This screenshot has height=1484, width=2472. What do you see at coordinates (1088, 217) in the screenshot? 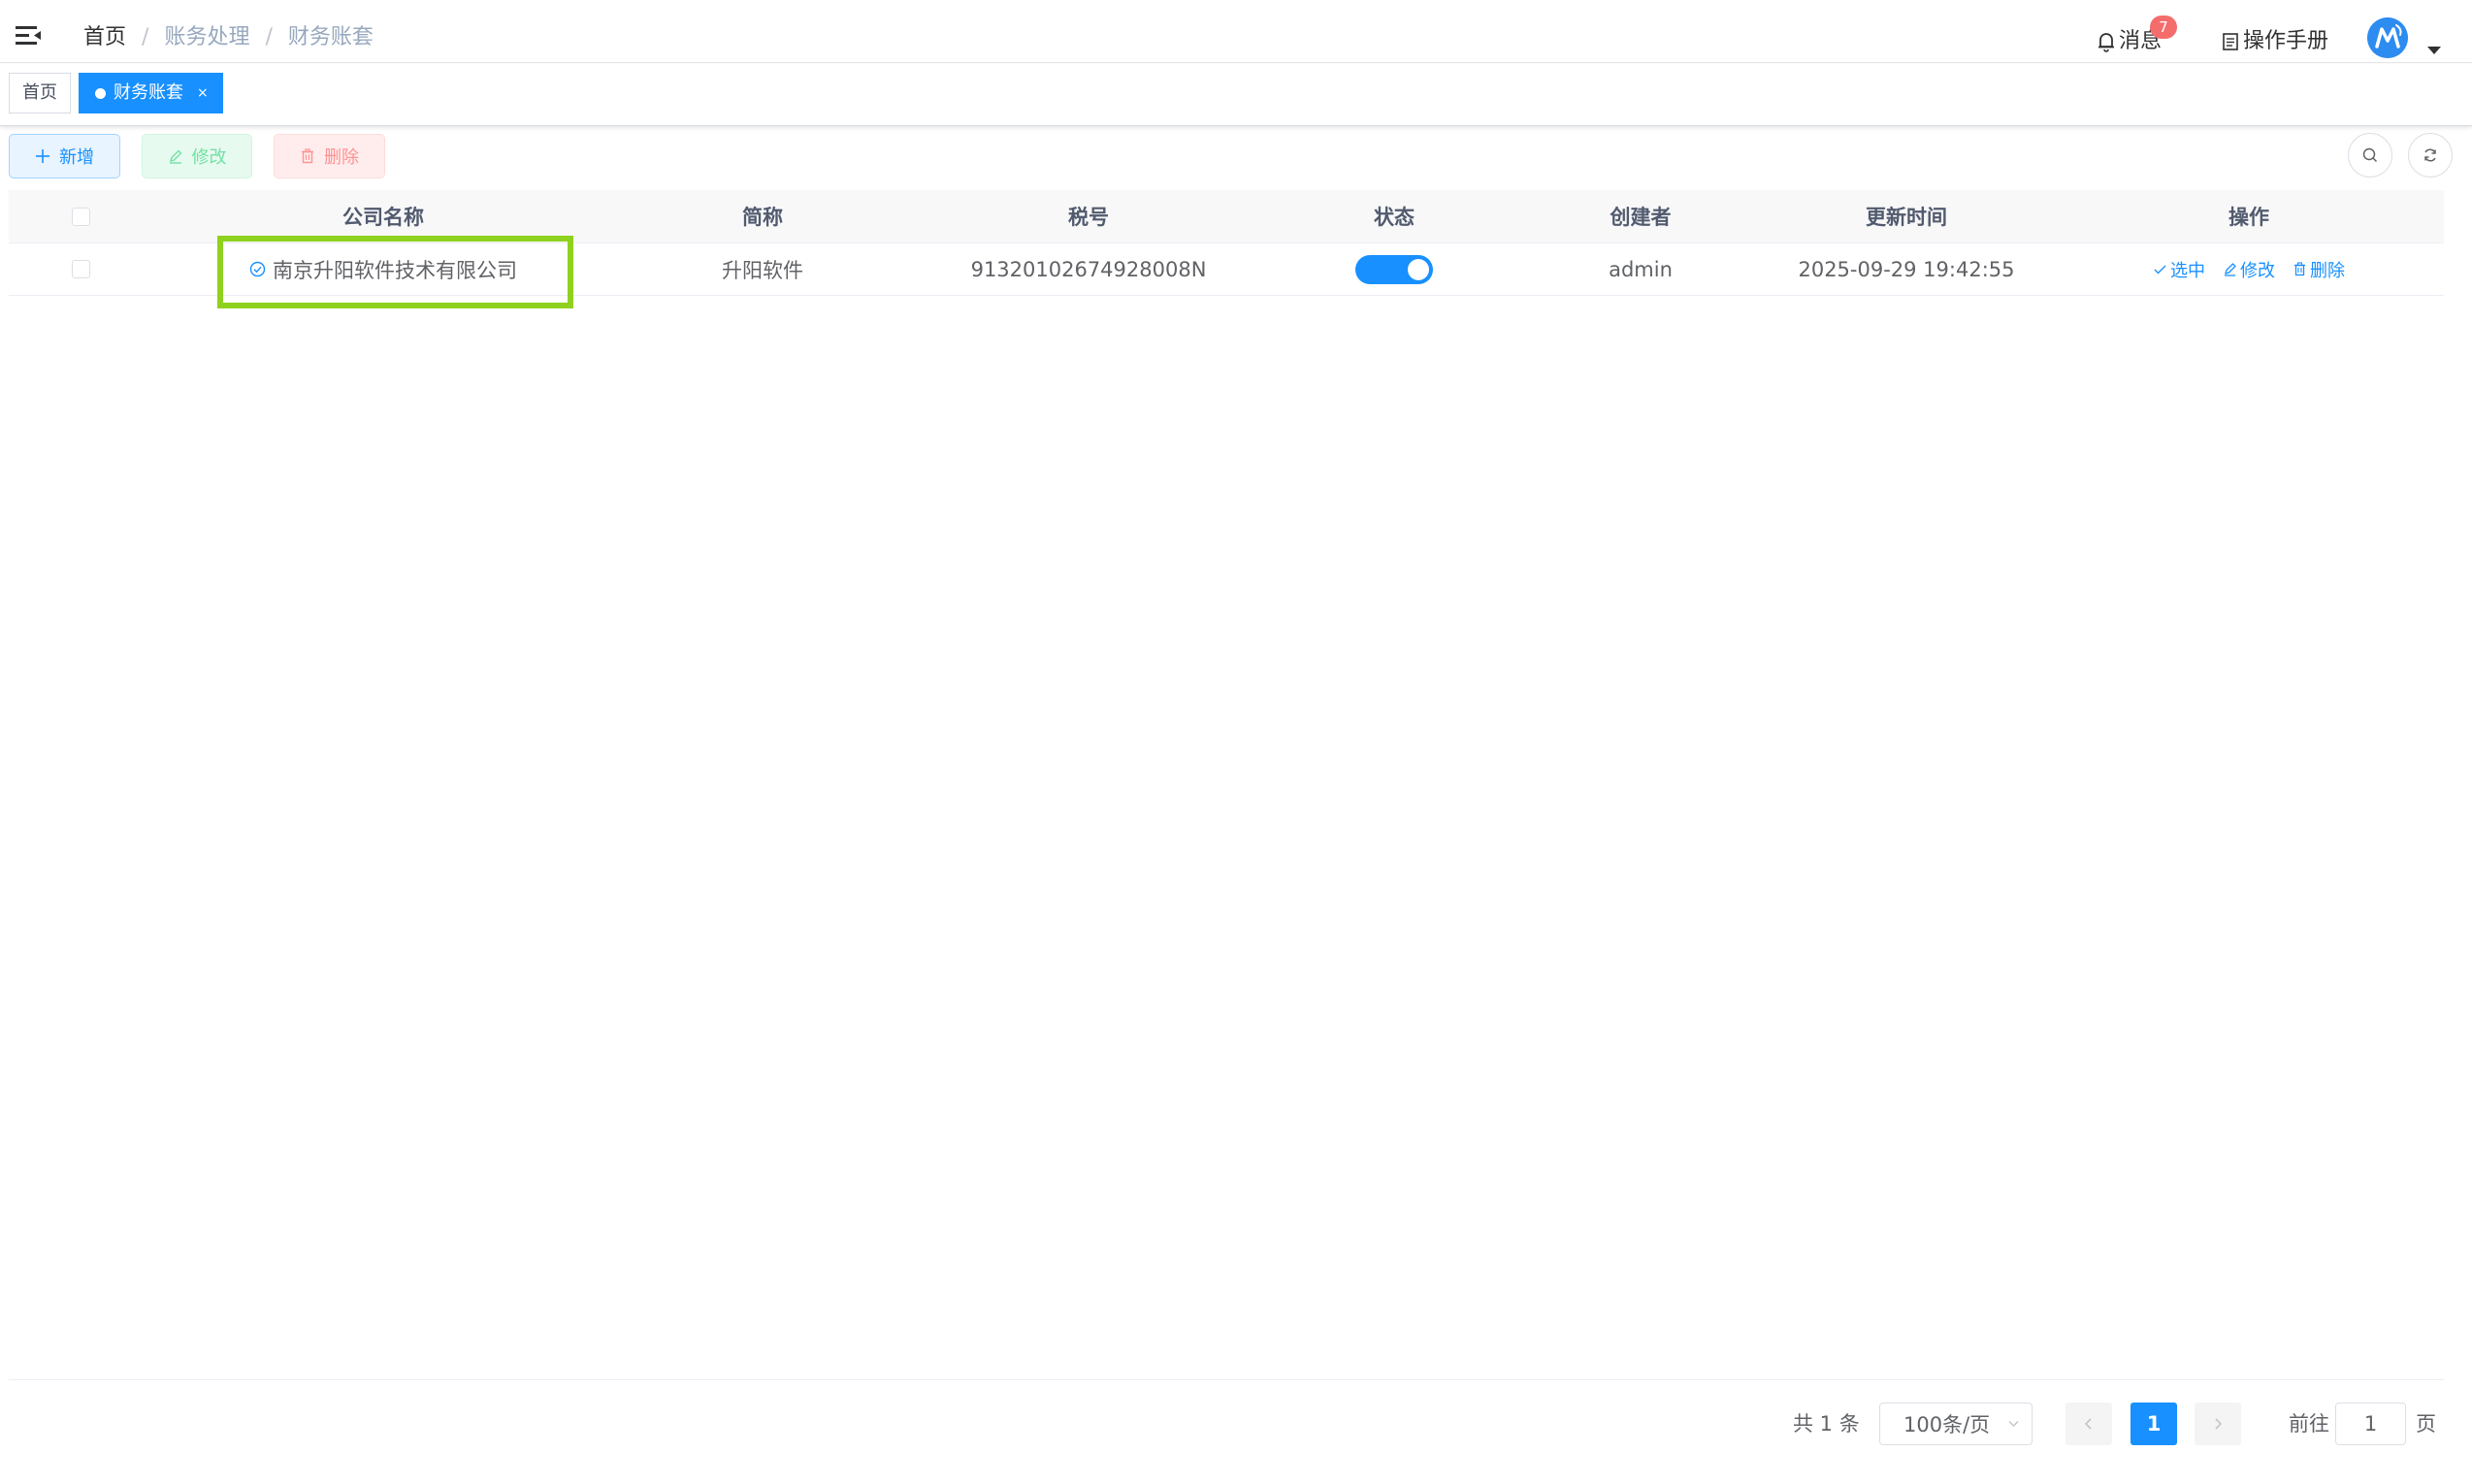
I see `column-header-tax-id: 税号` at bounding box center [1088, 217].